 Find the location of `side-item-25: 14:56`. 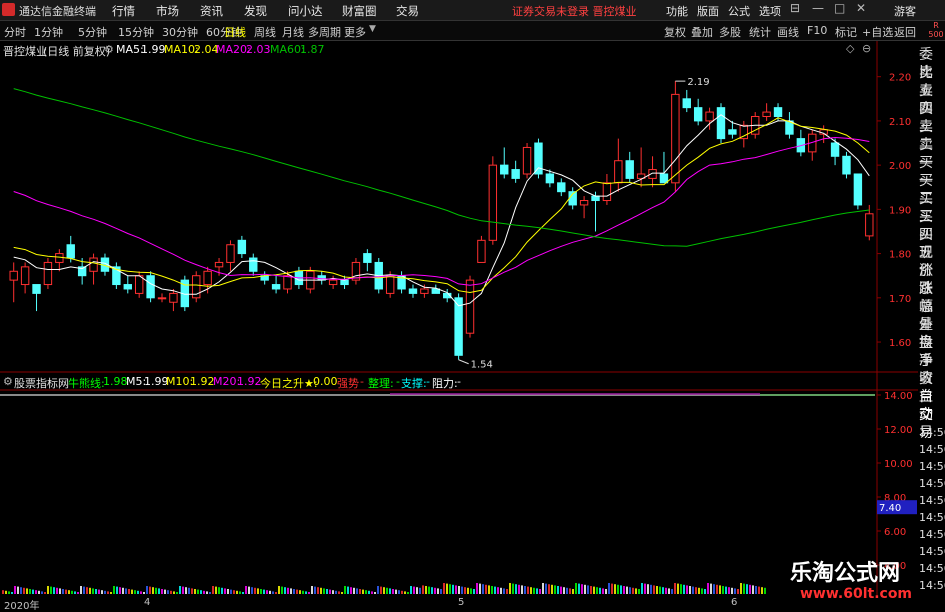

side-item-25: 14:56 is located at coordinates (932, 501).